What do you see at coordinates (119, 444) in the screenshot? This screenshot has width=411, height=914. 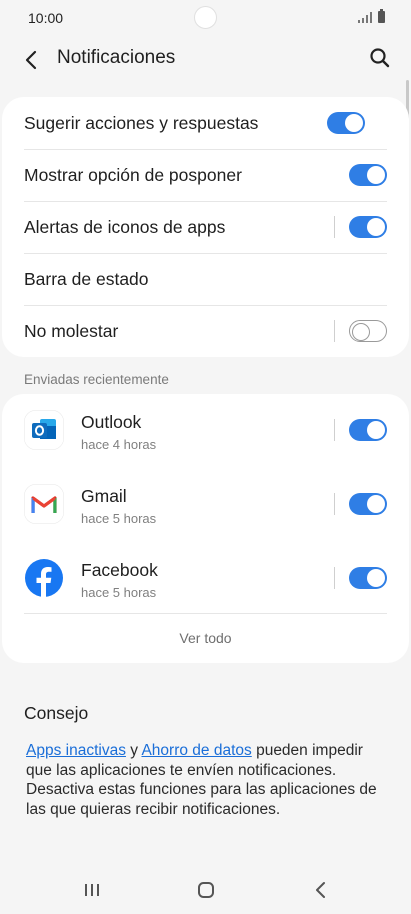 I see `app-time: hace 4 horas` at bounding box center [119, 444].